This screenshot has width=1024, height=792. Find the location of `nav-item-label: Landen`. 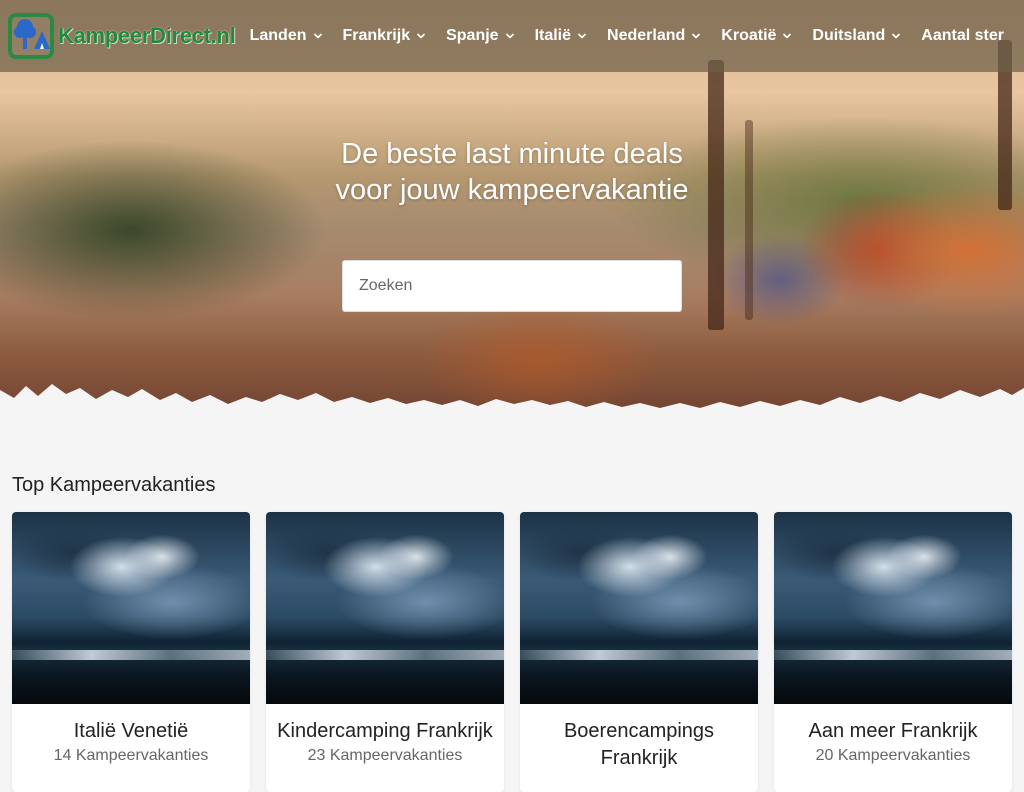

nav-item-label: Landen is located at coordinates (278, 35).